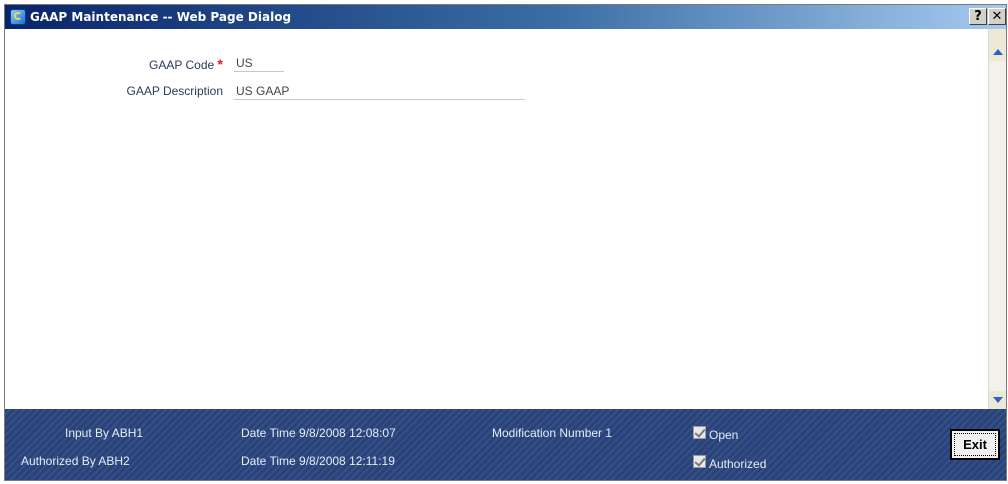 The height and width of the screenshot is (484, 1008). I want to click on authorized-by-text: Authorized By ABH2, so click(75, 461).